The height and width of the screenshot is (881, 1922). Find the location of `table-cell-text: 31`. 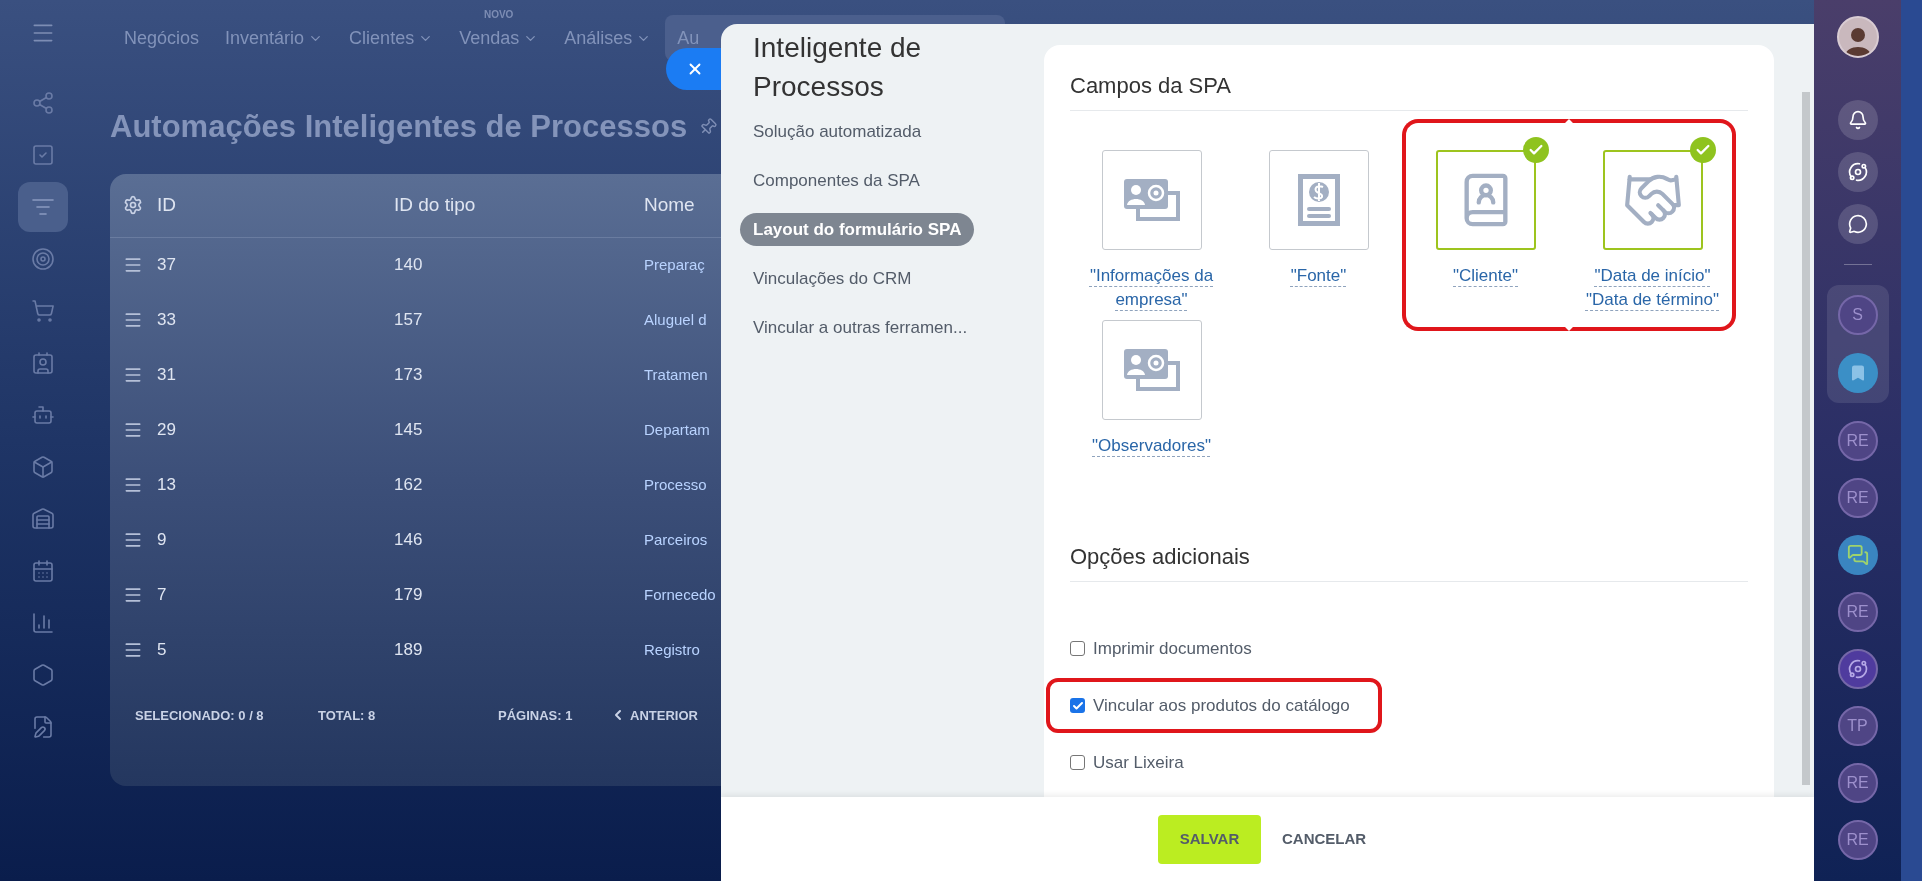

table-cell-text: 31 is located at coordinates (167, 375).